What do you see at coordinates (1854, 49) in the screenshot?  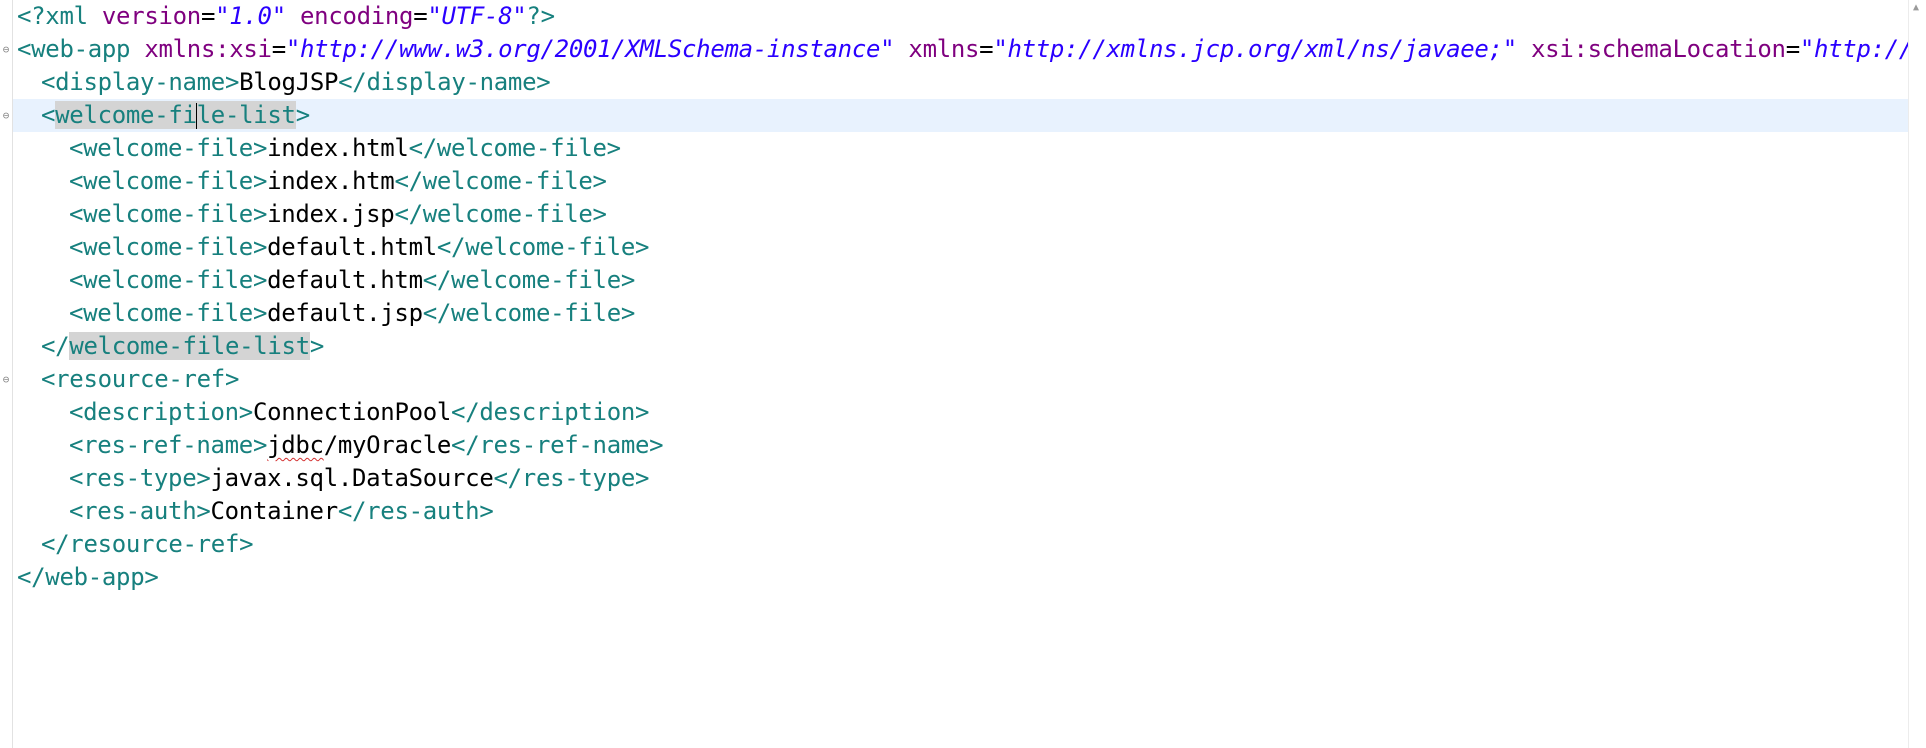 I see `xml-attribute-value: "http://xmlns.` at bounding box center [1854, 49].